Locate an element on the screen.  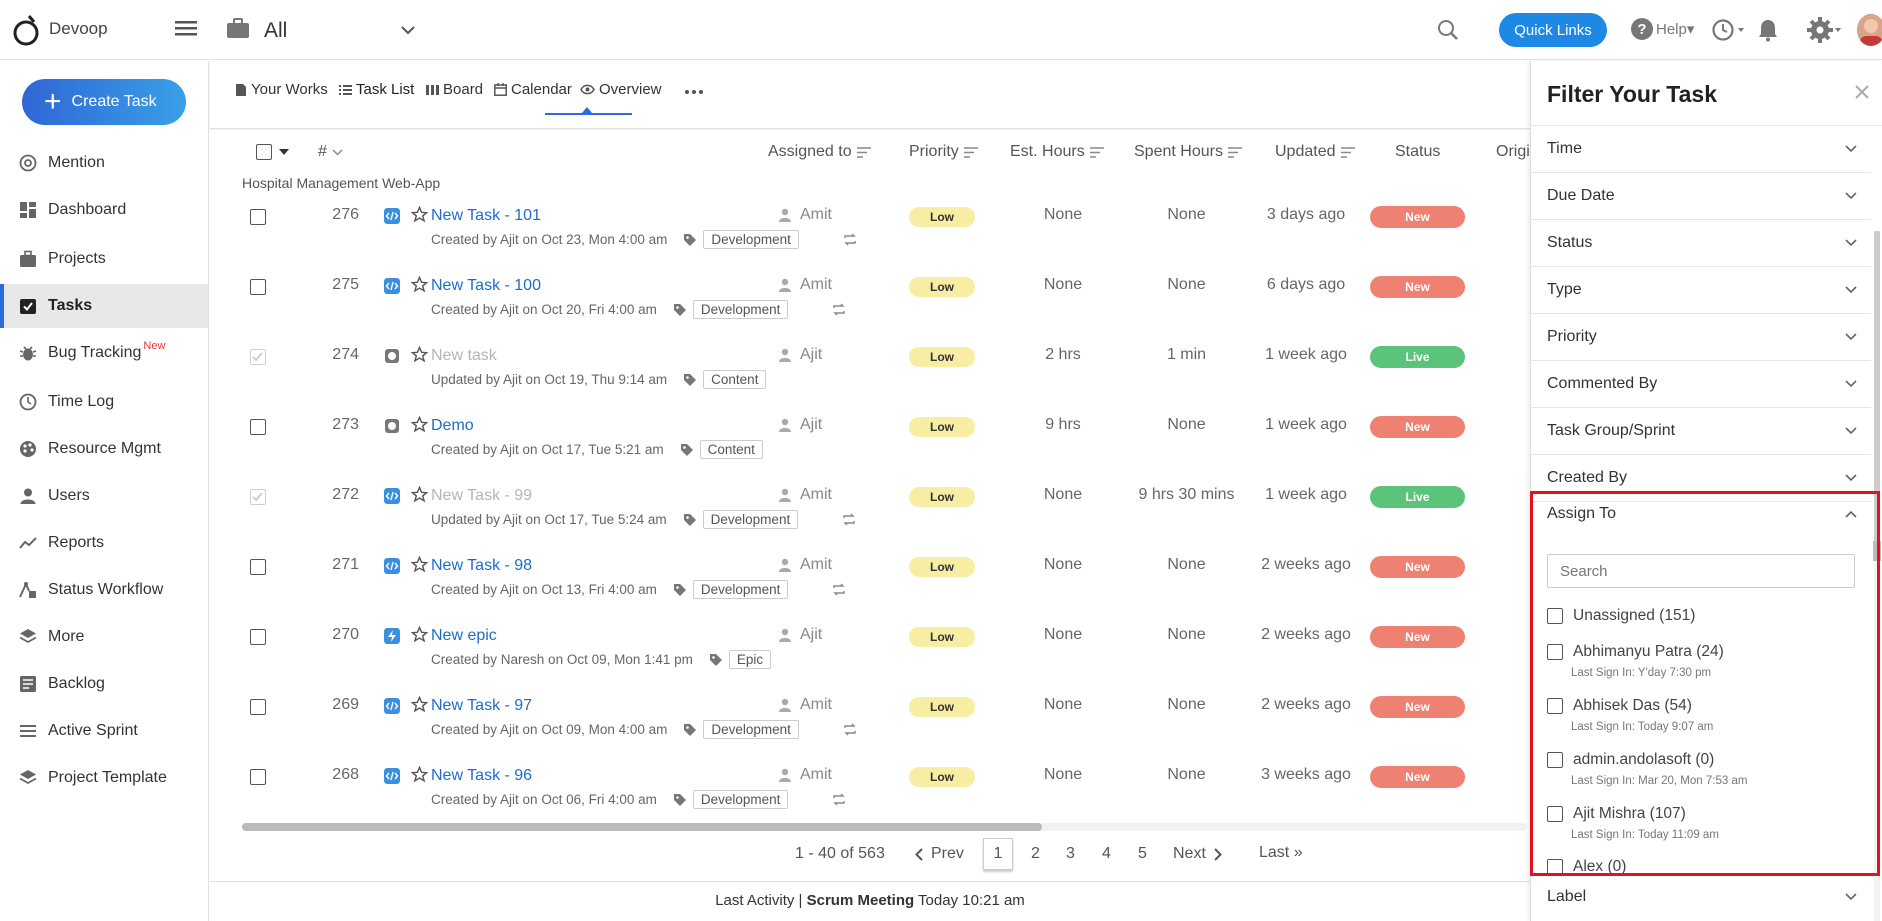
filter-section-due-date: Due Date is located at coordinates (1701, 196).